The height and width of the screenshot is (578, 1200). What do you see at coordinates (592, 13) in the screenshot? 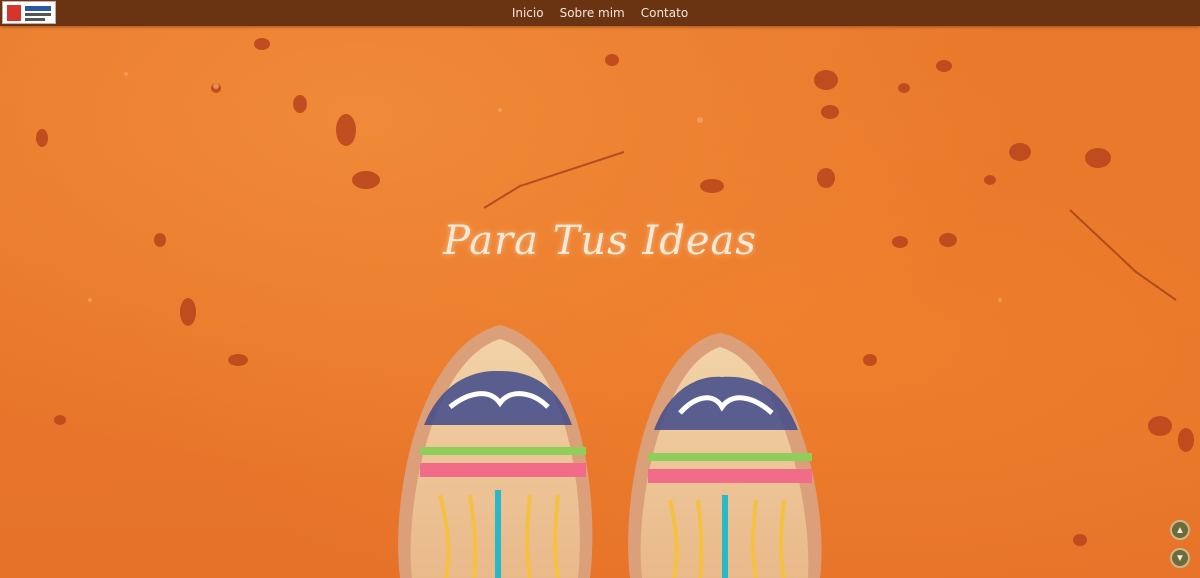
I see `nav-item-about: Sobre mim` at bounding box center [592, 13].